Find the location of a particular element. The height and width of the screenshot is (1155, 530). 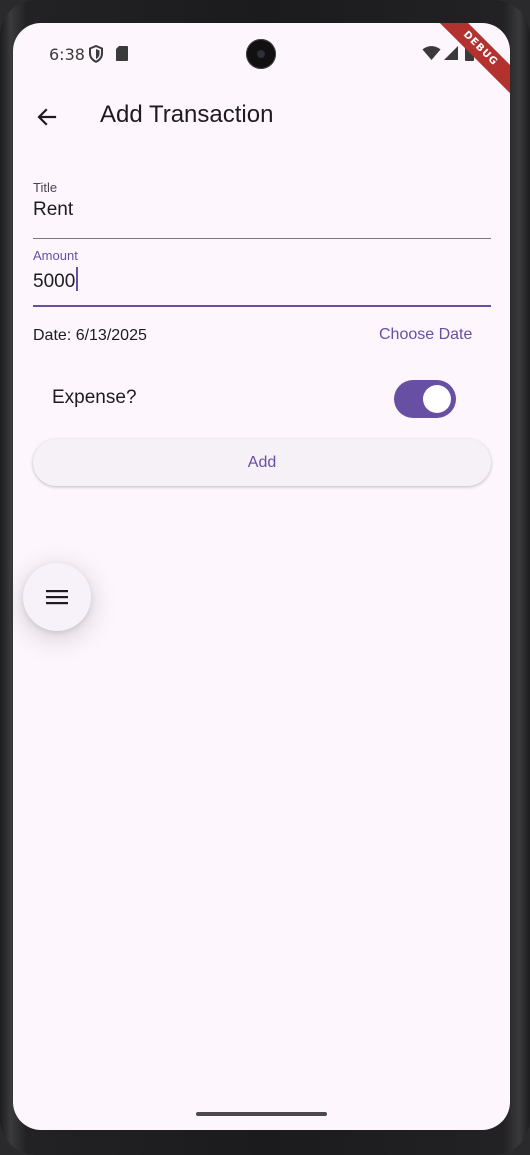

choose-date-button: Choose Date is located at coordinates (425, 335).